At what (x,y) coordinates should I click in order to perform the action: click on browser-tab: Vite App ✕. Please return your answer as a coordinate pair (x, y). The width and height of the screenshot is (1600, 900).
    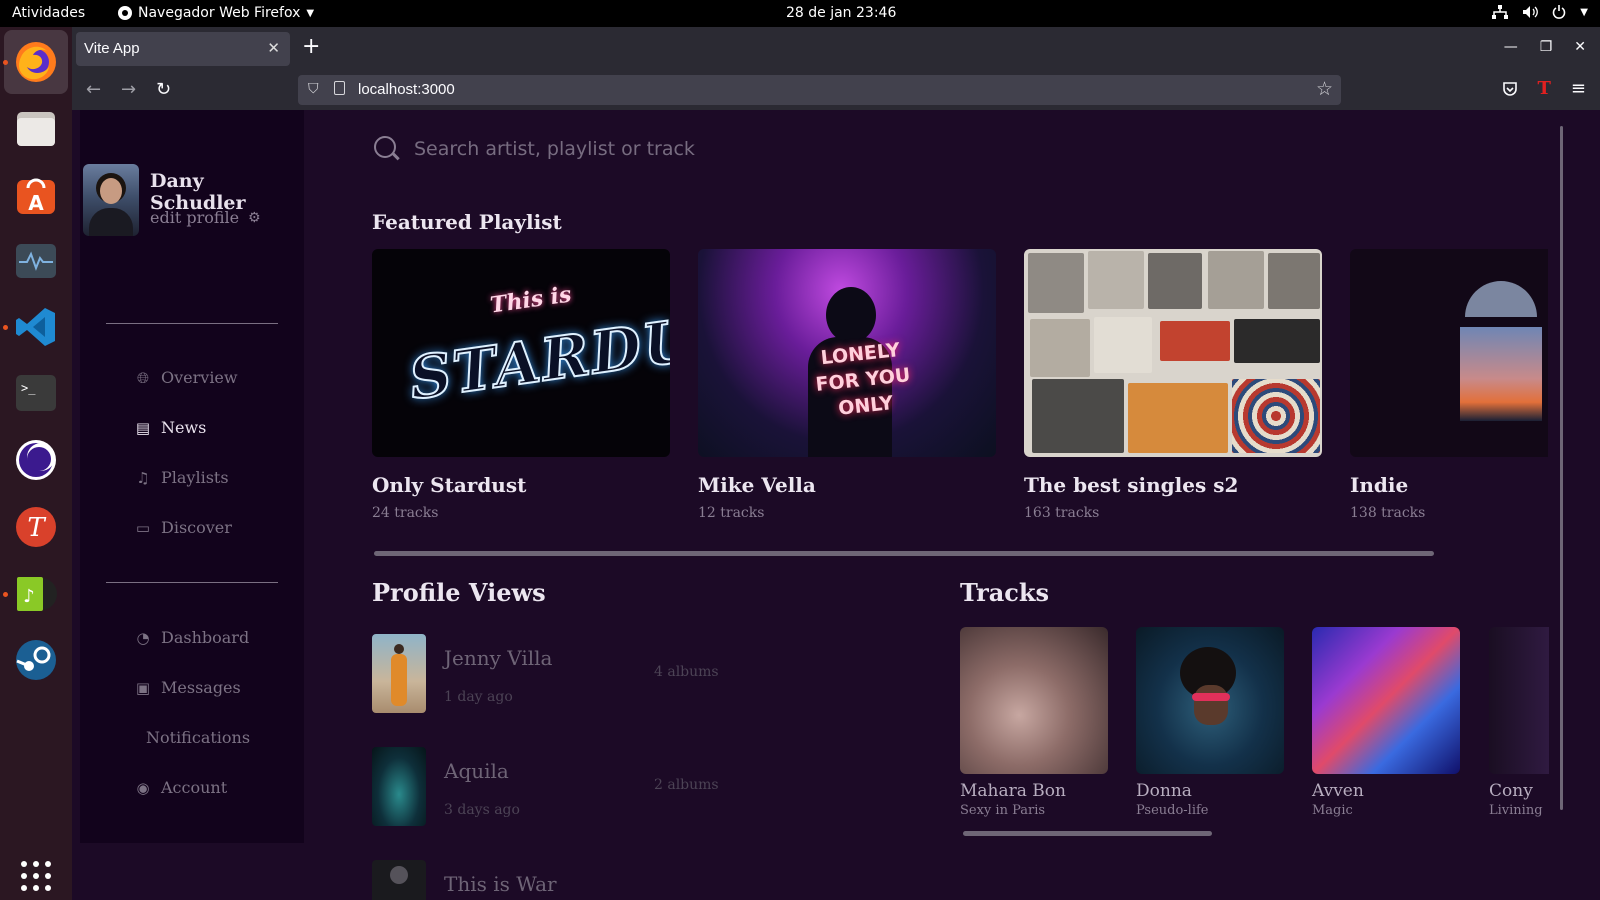
    Looking at the image, I should click on (183, 49).